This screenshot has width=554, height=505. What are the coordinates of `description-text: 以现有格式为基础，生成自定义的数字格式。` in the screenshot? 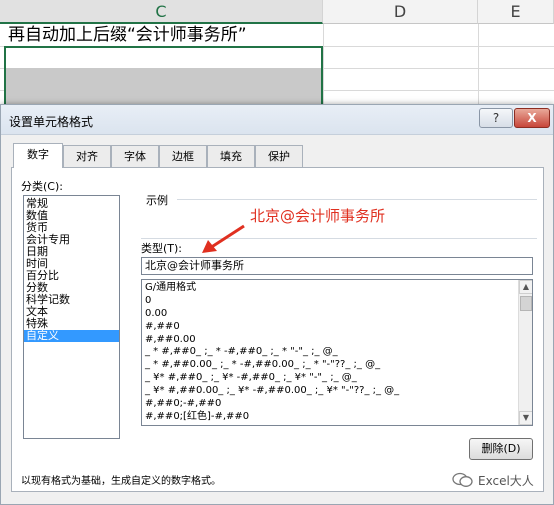 It's located at (121, 481).